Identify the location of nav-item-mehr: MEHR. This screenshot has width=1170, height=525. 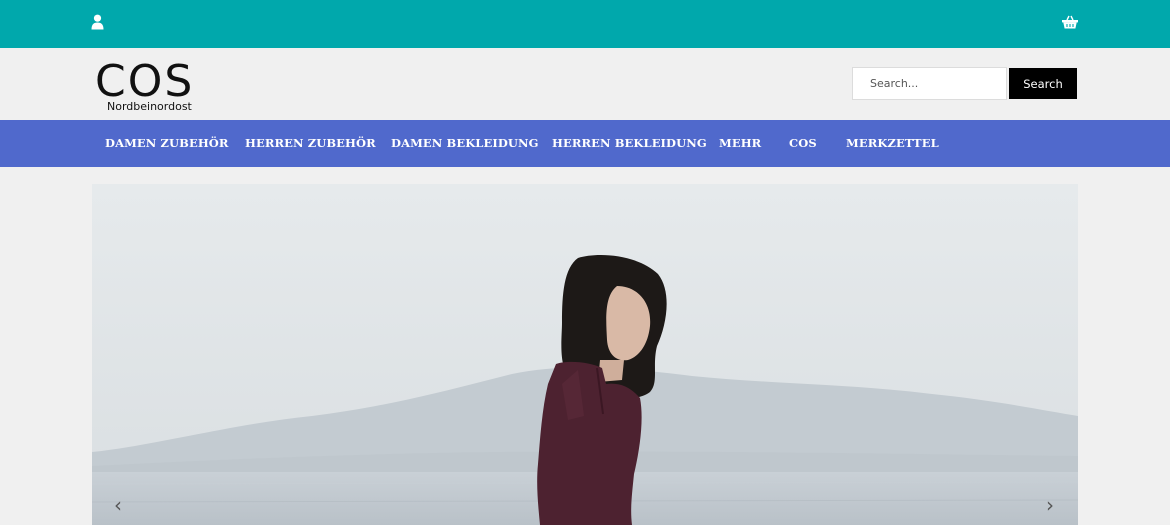
(740, 143).